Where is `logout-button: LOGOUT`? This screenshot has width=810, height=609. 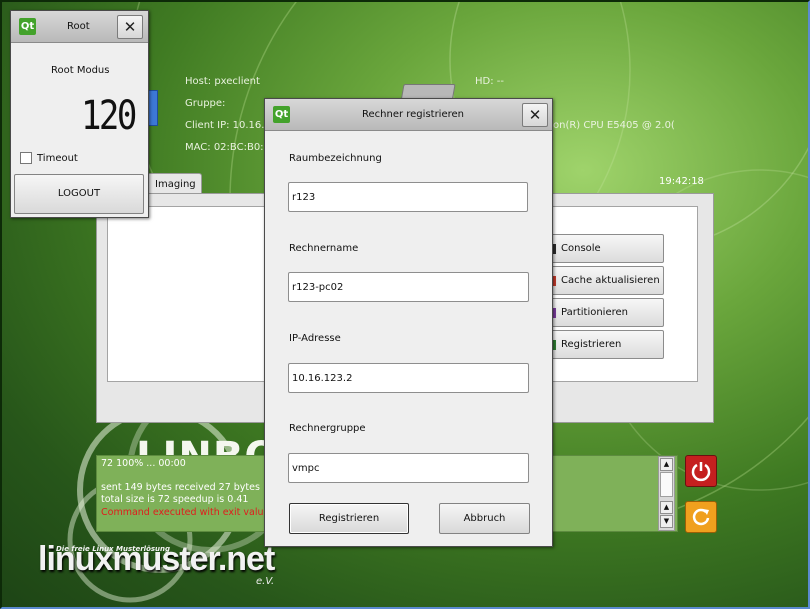
logout-button: LOGOUT is located at coordinates (79, 194).